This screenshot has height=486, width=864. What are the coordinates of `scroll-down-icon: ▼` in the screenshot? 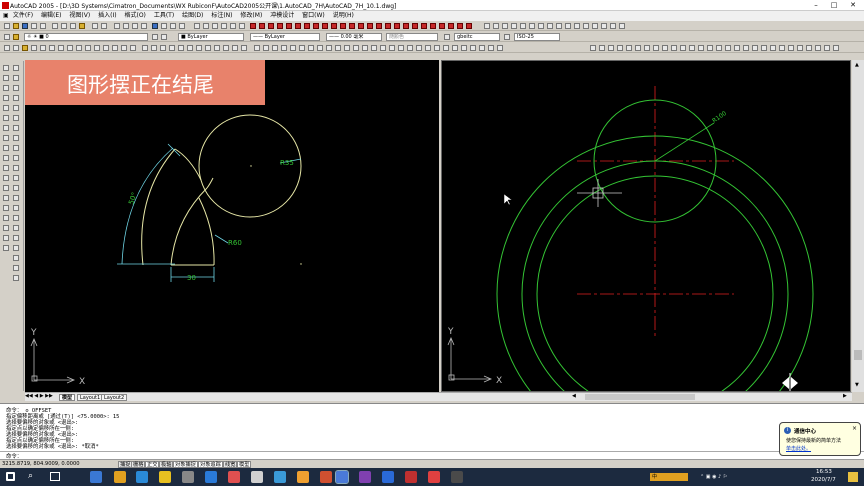 It's located at (857, 385).